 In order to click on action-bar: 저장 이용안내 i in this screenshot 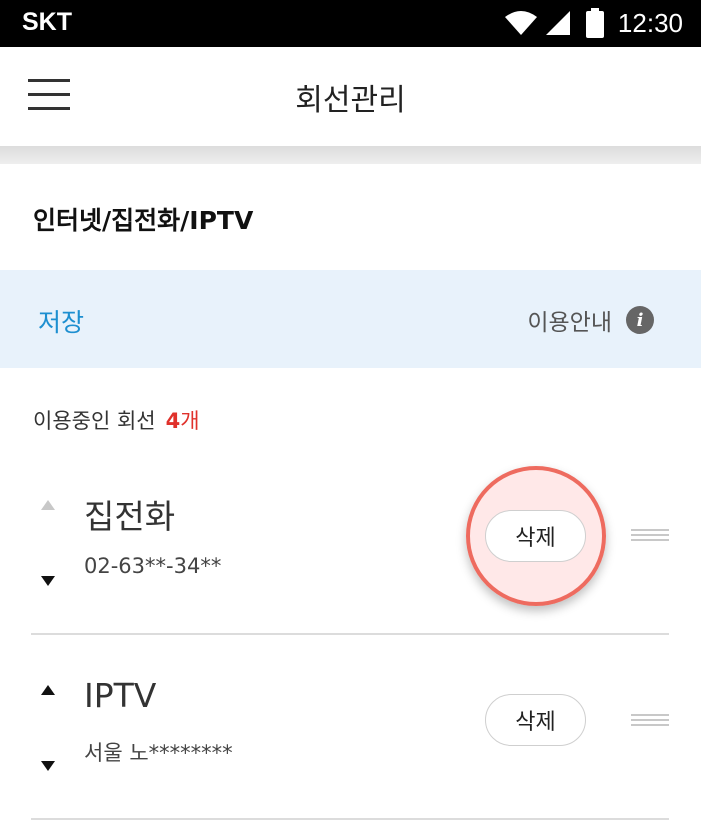, I will do `click(350, 319)`.